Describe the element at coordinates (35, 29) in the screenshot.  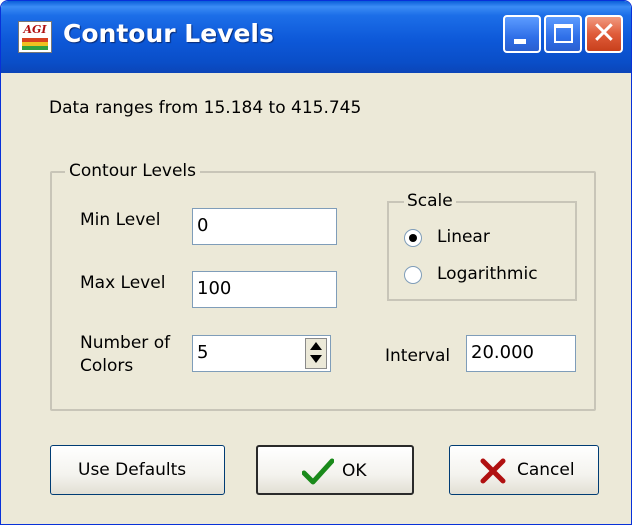
I see `app-icon-label: AGI` at that location.